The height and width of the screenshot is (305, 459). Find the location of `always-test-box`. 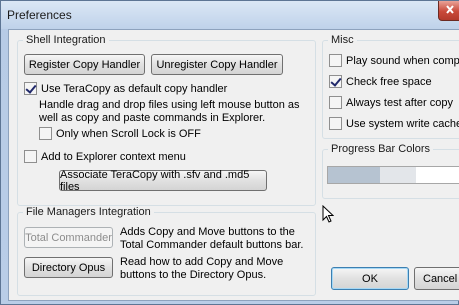

always-test-box is located at coordinates (335, 102).